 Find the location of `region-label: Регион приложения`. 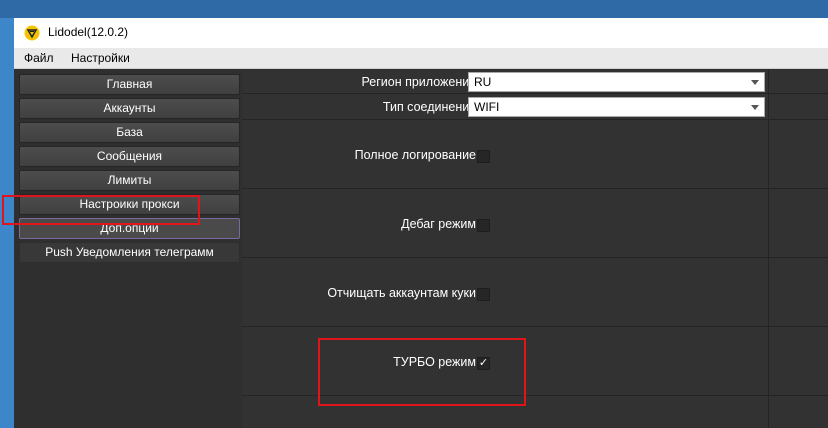

region-label: Регион приложения is located at coordinates (418, 82).